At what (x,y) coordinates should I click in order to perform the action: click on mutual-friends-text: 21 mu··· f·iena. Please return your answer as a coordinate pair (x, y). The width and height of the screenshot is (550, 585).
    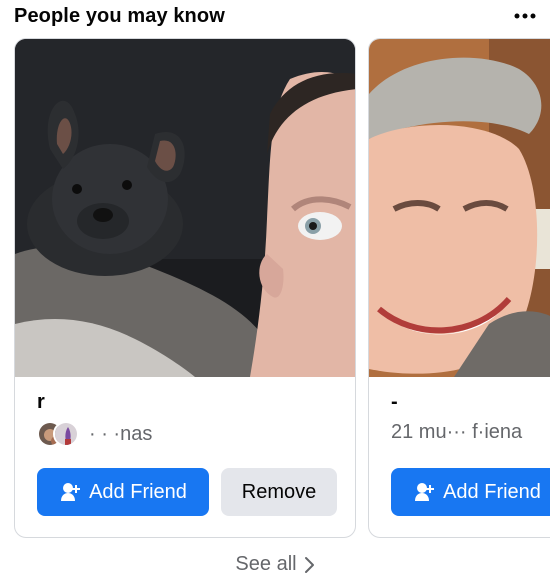
    Looking at the image, I should click on (457, 432).